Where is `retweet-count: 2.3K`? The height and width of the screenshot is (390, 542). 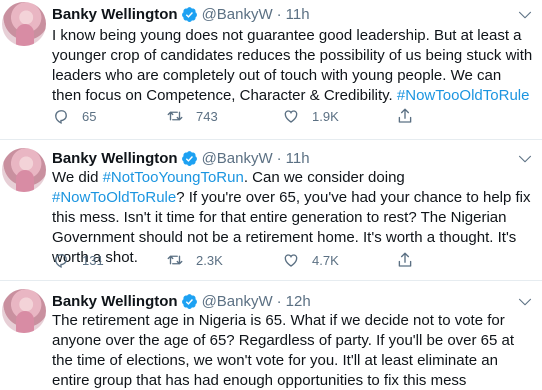 retweet-count: 2.3K is located at coordinates (209, 260).